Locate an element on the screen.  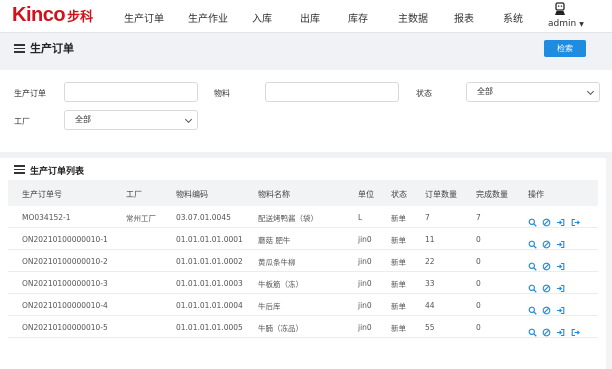
col-status: 状态 is located at coordinates (399, 194).